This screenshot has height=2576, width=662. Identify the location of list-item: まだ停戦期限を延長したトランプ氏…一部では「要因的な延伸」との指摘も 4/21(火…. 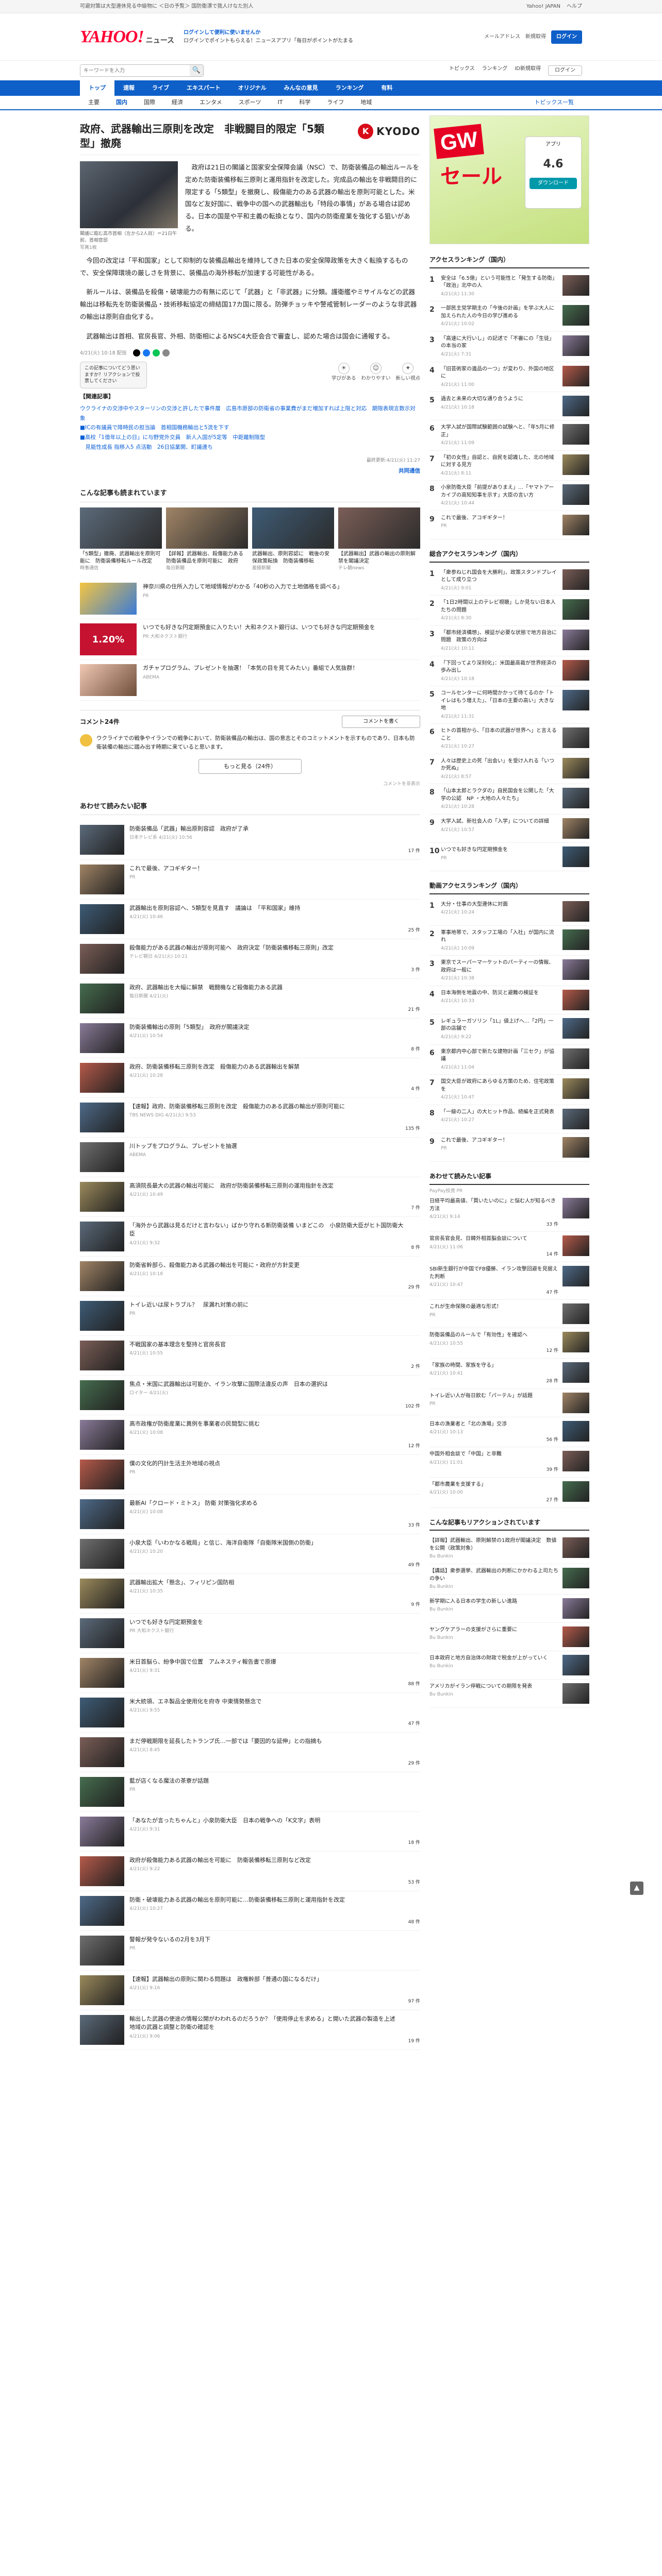
(250, 1752).